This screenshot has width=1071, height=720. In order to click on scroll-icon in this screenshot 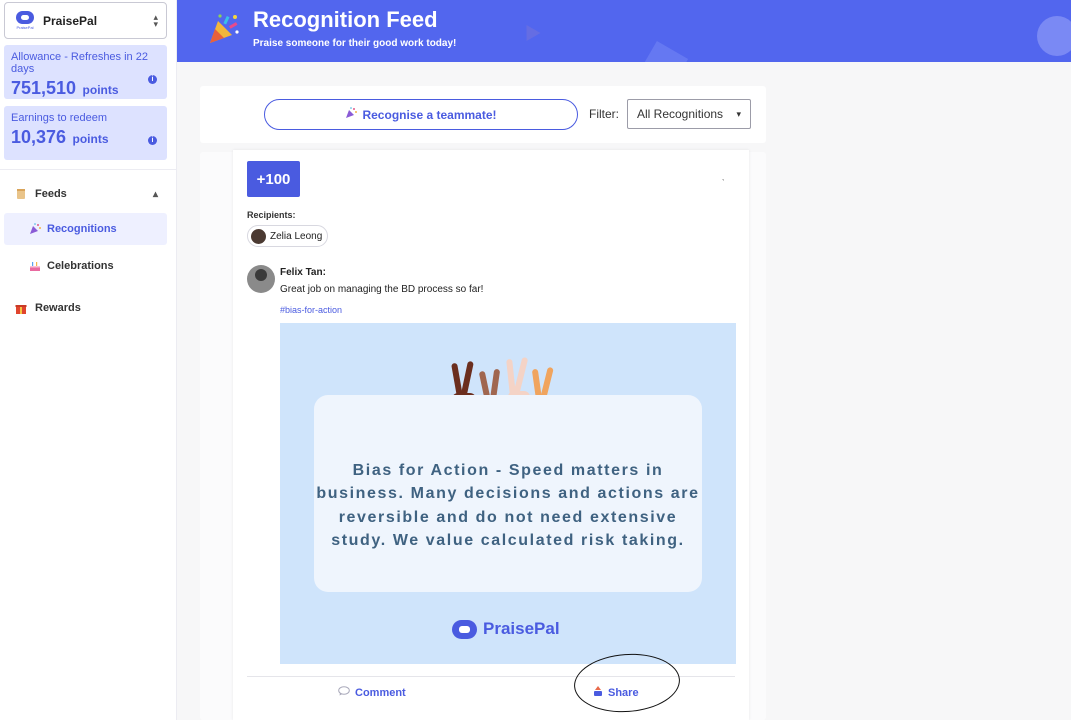, I will do `click(21, 194)`.